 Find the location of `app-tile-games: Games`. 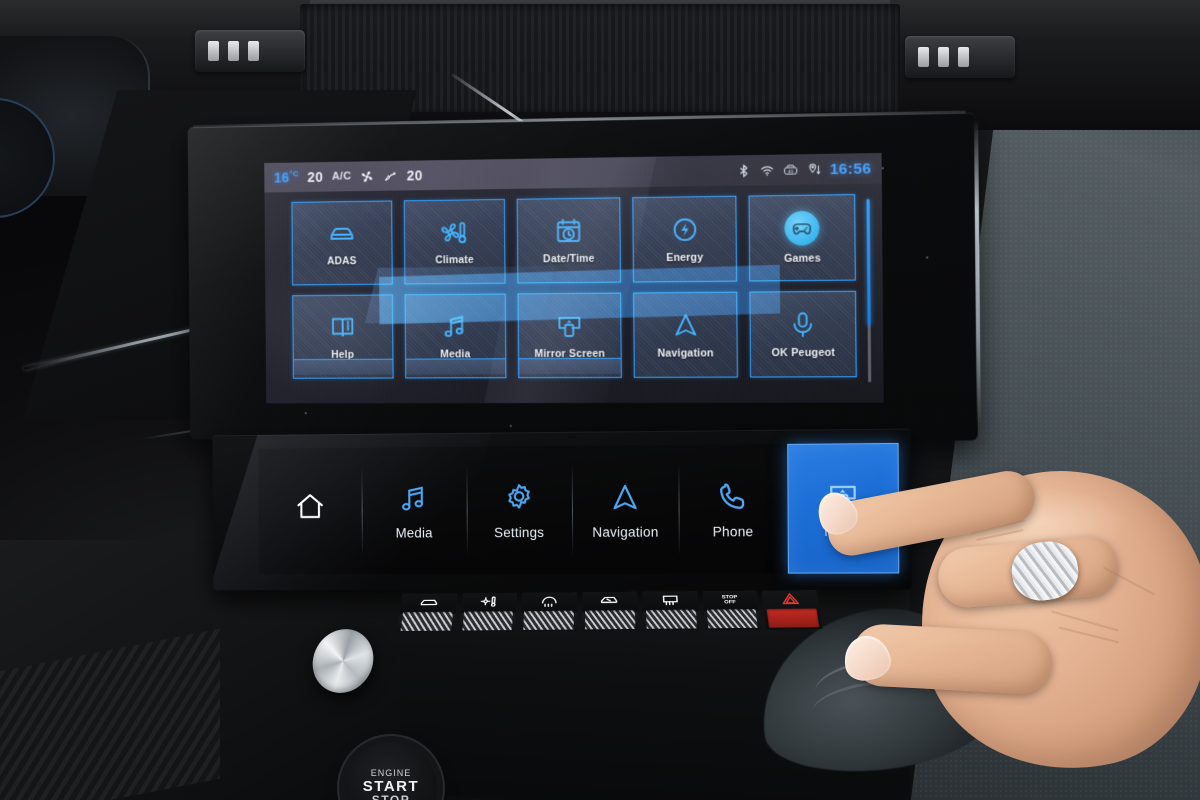

app-tile-games: Games is located at coordinates (802, 238).